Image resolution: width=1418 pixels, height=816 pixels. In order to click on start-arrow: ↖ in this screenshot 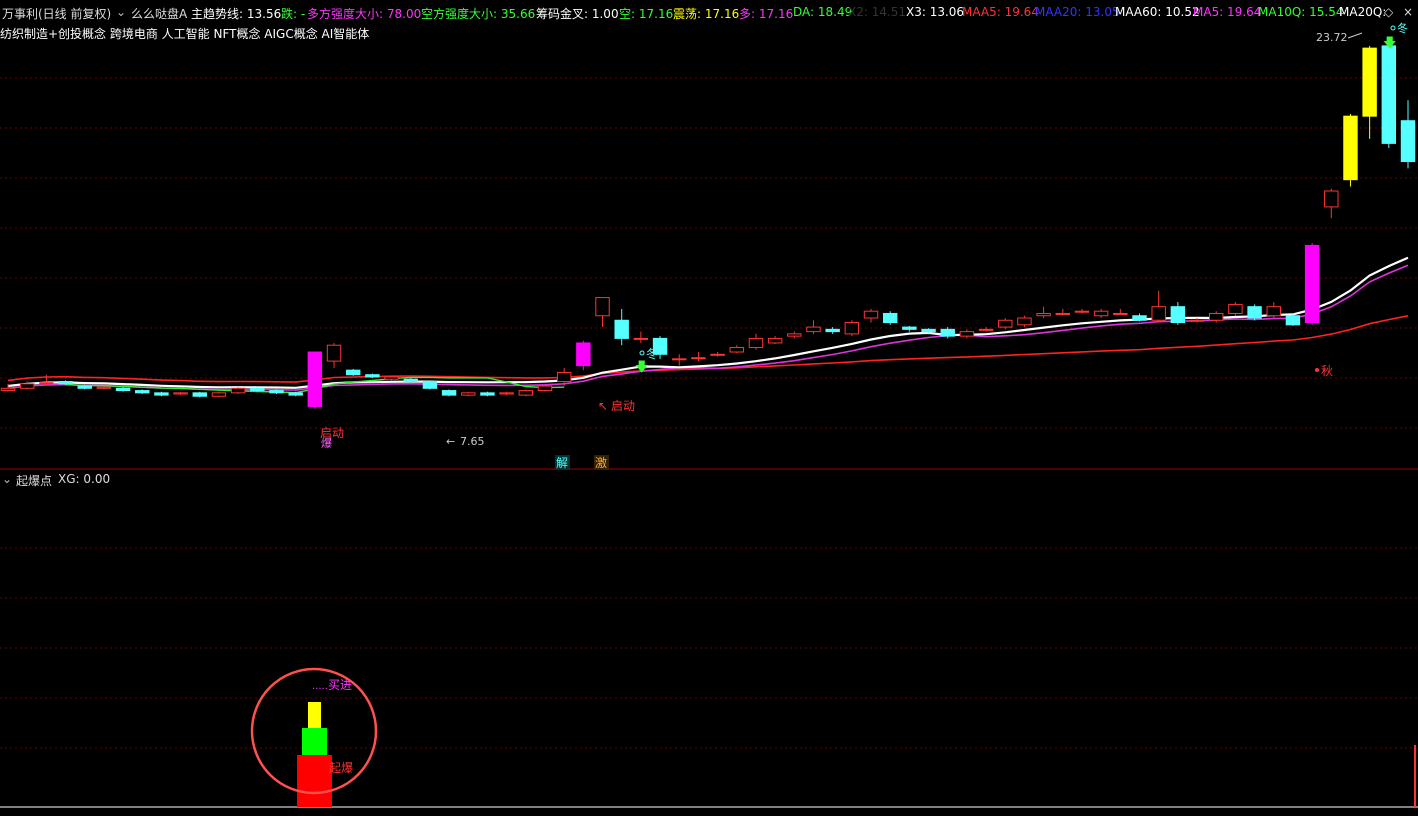, I will do `click(603, 406)`.